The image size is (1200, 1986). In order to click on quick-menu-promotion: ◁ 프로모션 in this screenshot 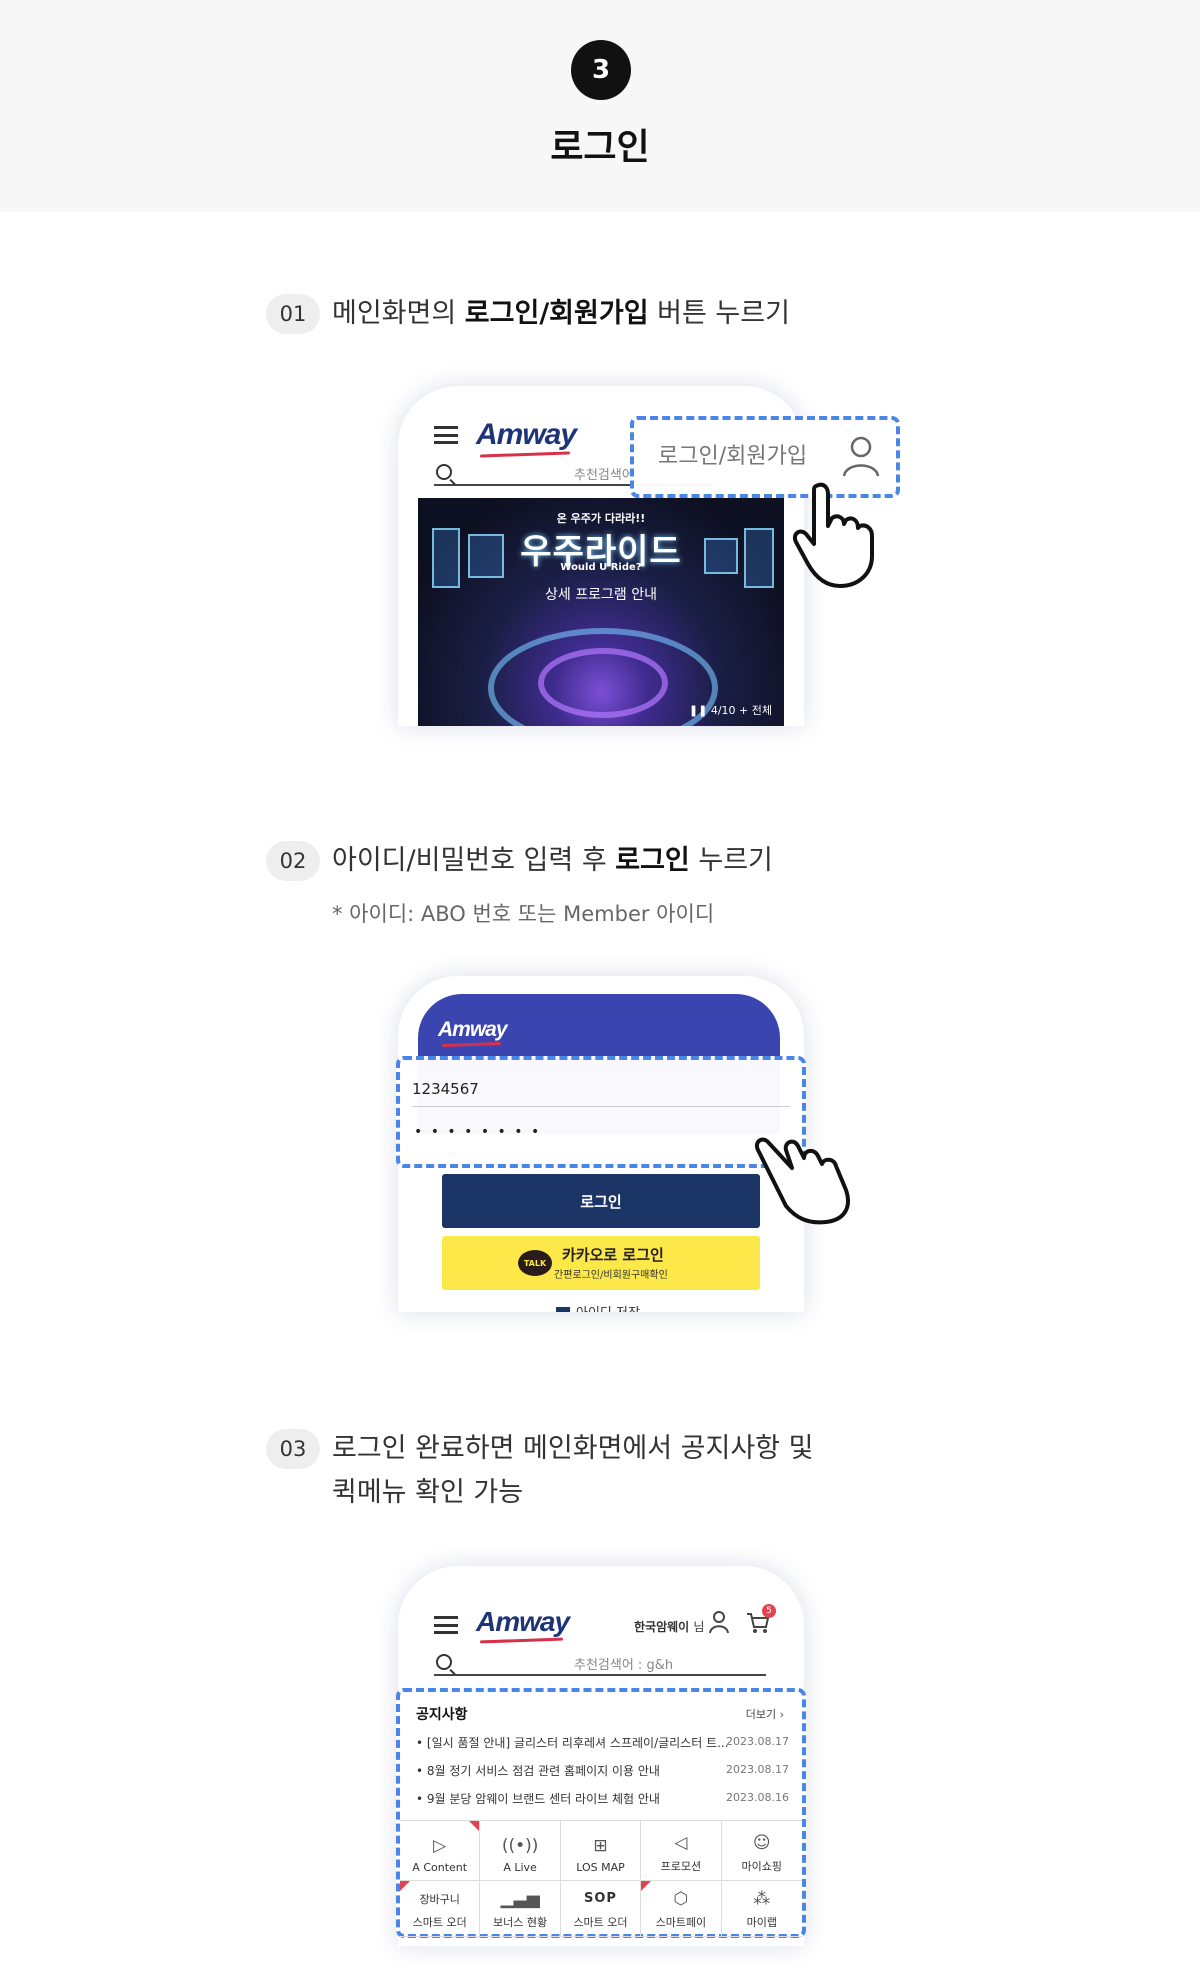, I will do `click(681, 1851)`.